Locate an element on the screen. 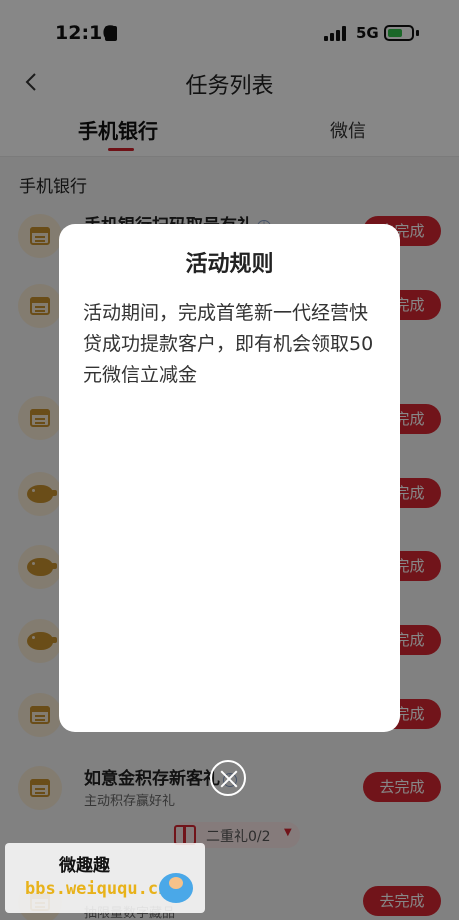 This screenshot has height=920, width=459. watermark-url: bbs.weiququ.cn is located at coordinates (97, 889).